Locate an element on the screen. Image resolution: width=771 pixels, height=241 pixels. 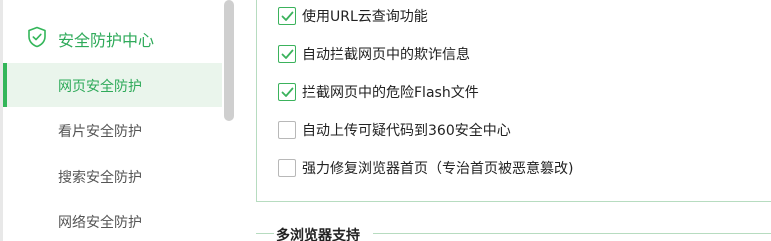
sidebar-header: 安全防护中心 is located at coordinates (112, 38).